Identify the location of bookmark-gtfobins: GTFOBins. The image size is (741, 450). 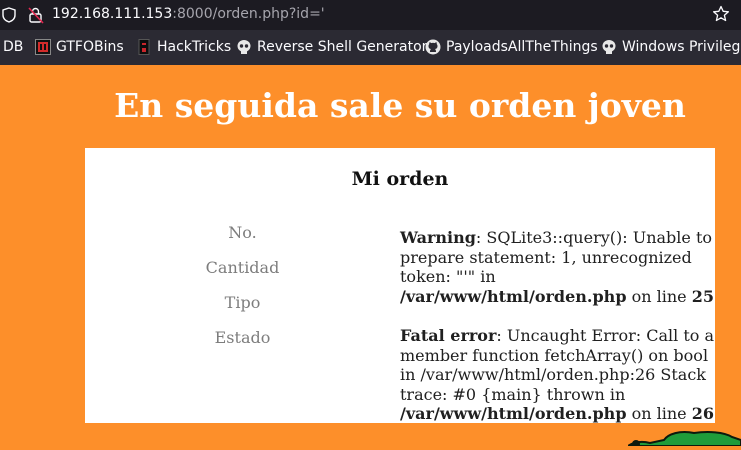
(79, 47).